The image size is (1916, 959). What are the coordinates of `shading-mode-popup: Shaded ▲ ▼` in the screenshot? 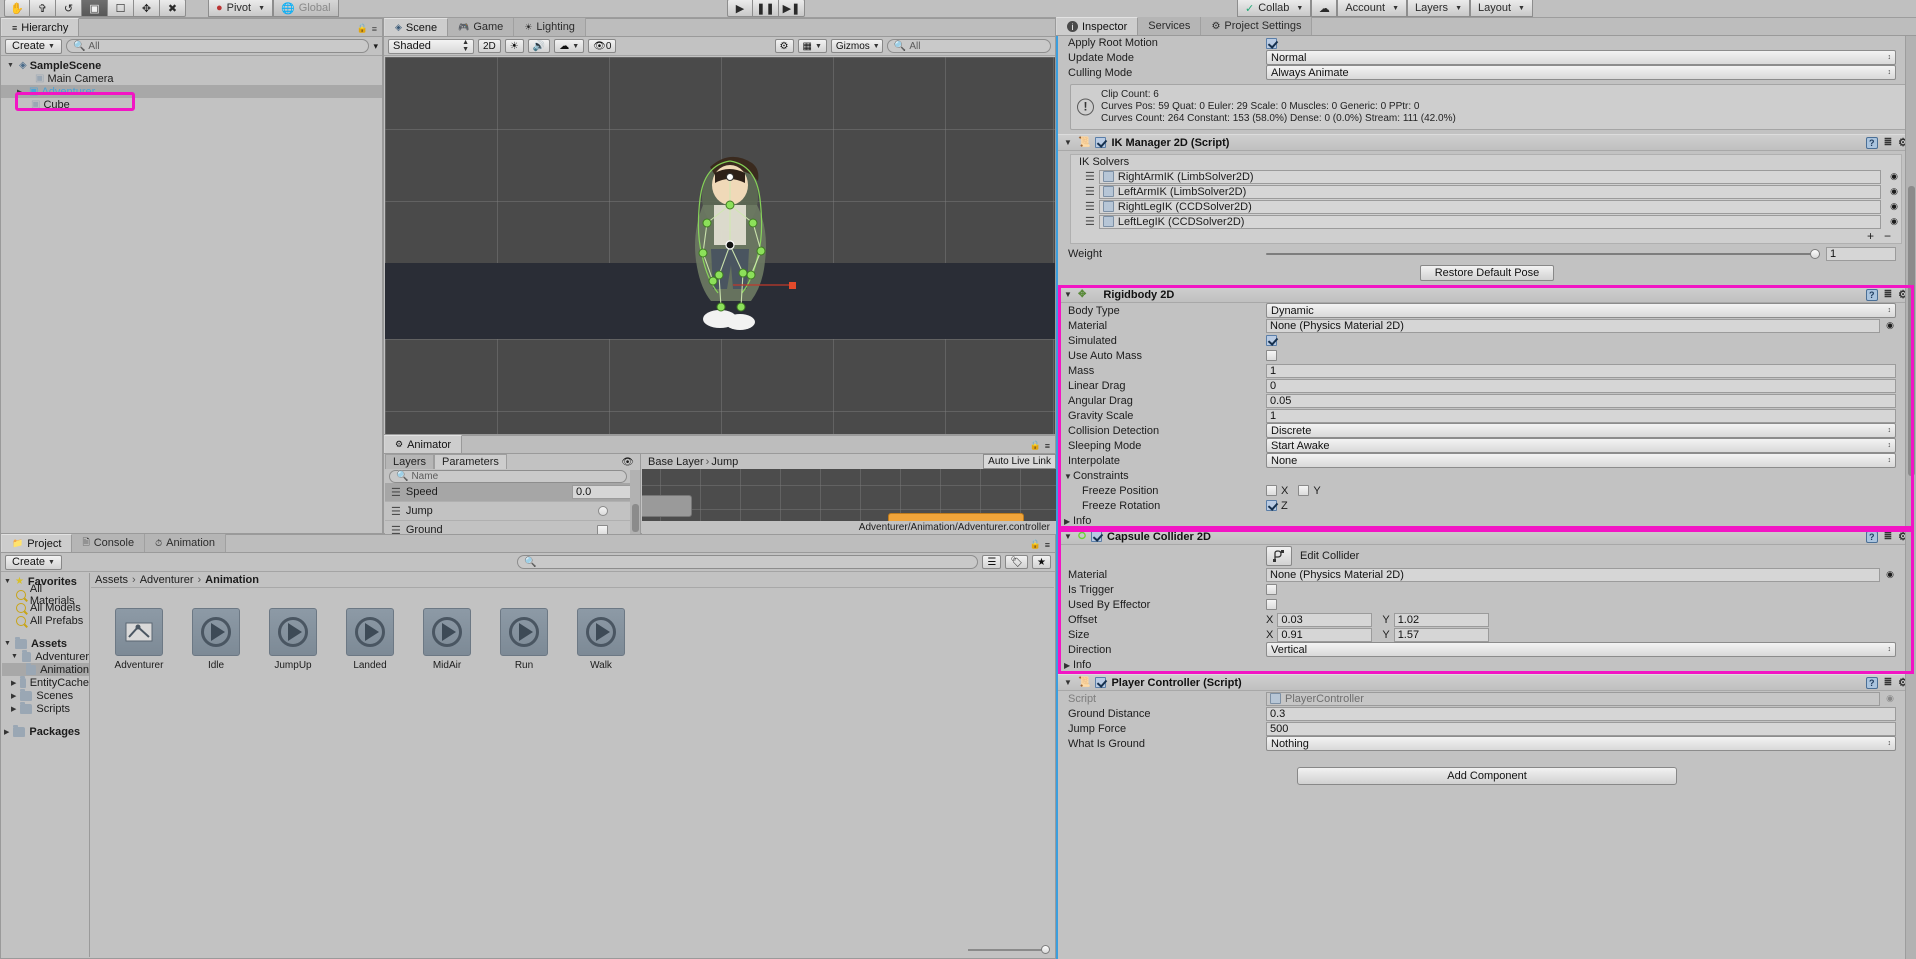 It's located at (431, 46).